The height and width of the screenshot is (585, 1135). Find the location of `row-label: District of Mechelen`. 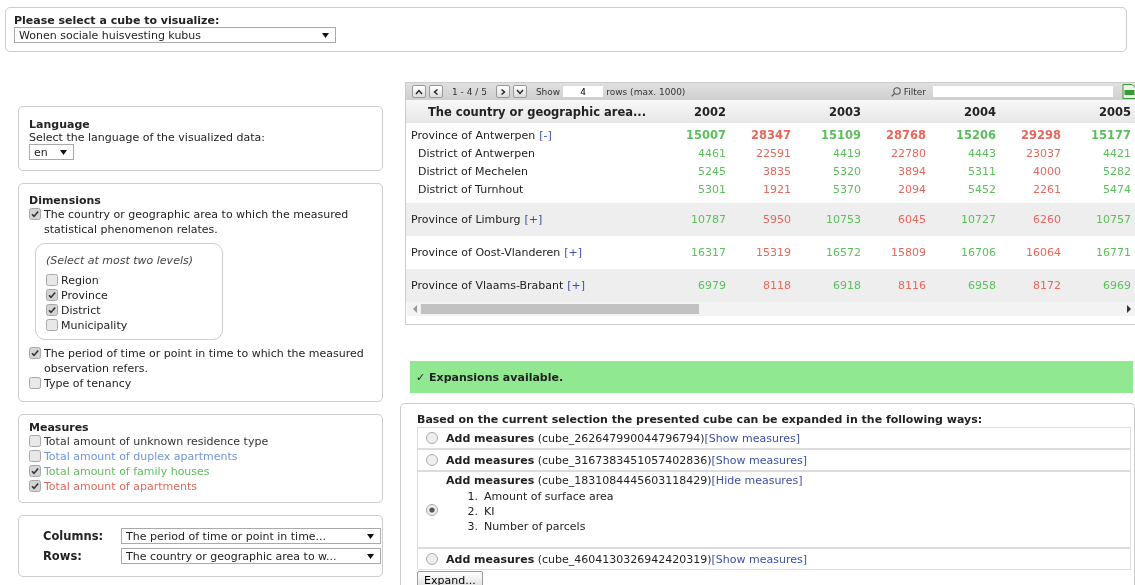

row-label: District of Mechelen is located at coordinates (473, 171).